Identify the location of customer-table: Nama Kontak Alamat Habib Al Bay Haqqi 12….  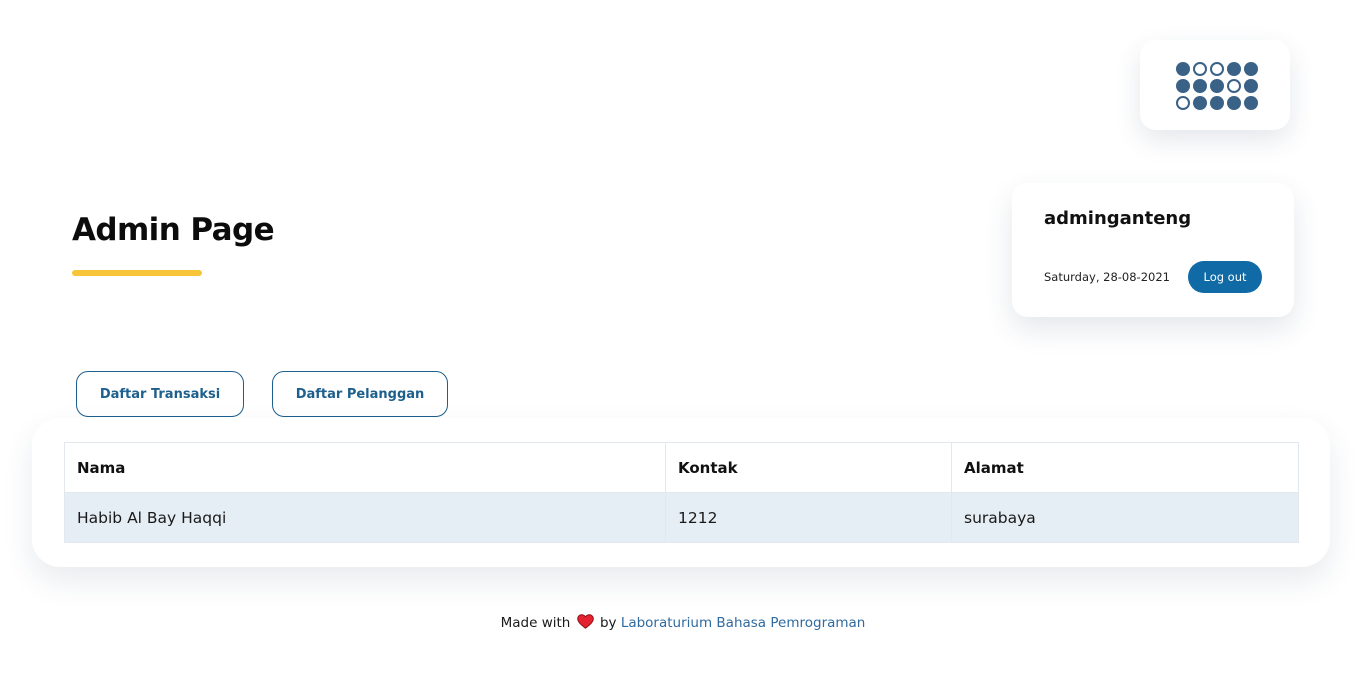
(681, 492).